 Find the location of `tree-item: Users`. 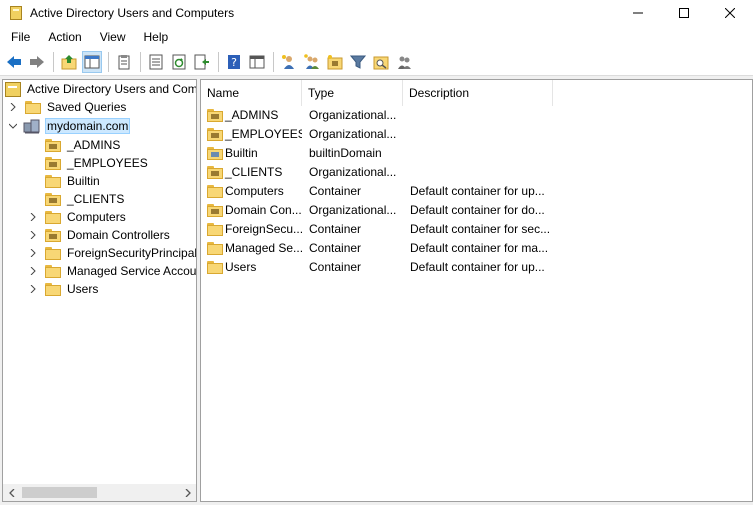

tree-item: Users is located at coordinates (63, 289).